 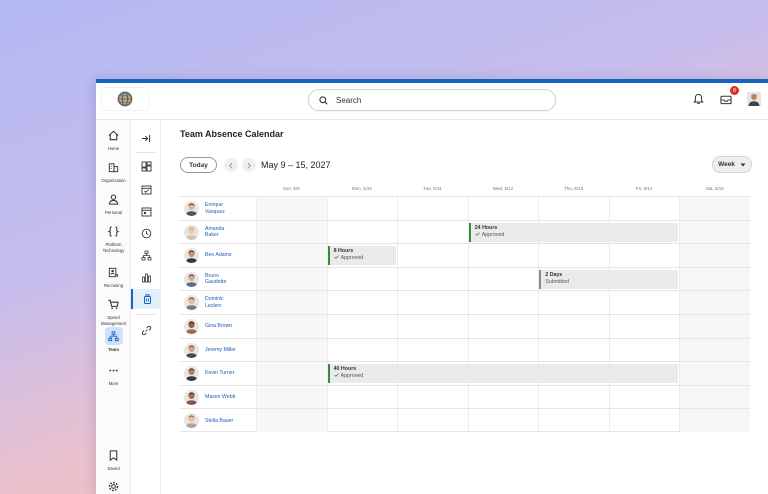 I want to click on person-name-link: Gina Brown, so click(x=218, y=326).